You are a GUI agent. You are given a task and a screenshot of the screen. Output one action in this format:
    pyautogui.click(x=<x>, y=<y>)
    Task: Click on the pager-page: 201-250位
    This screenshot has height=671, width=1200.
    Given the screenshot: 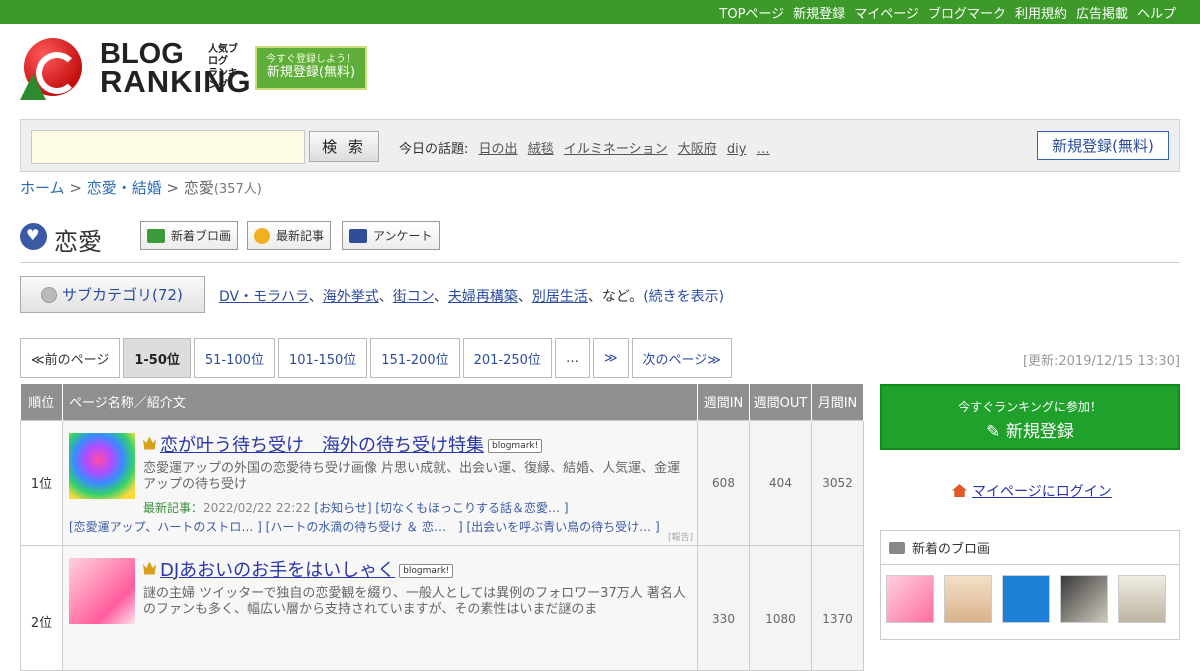 What is the action you would take?
    pyautogui.click(x=507, y=358)
    